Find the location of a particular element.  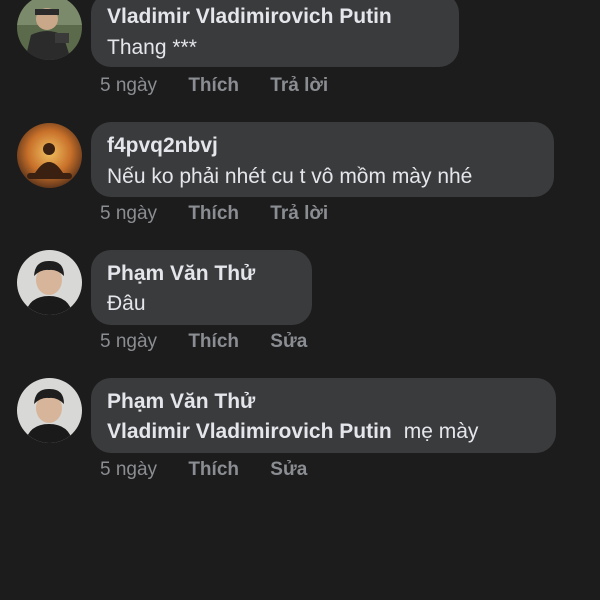

mention-link: Vladimir Vladimirovich Putin is located at coordinates (249, 431).